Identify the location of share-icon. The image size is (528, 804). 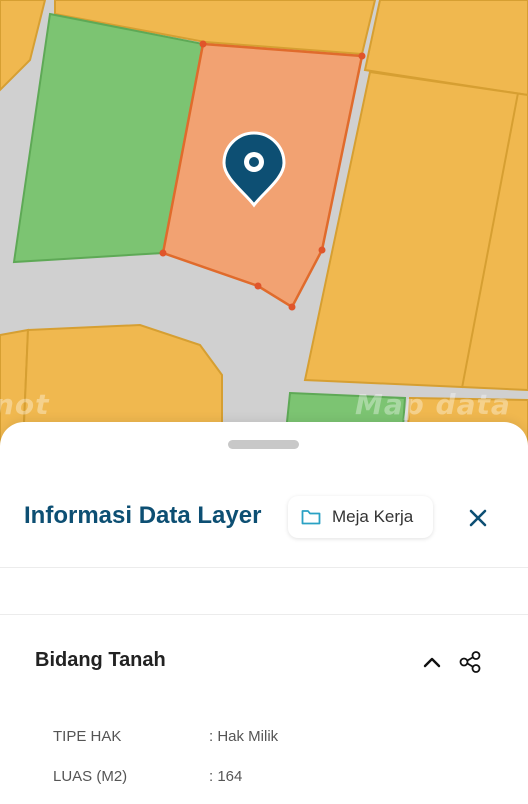
(470, 662).